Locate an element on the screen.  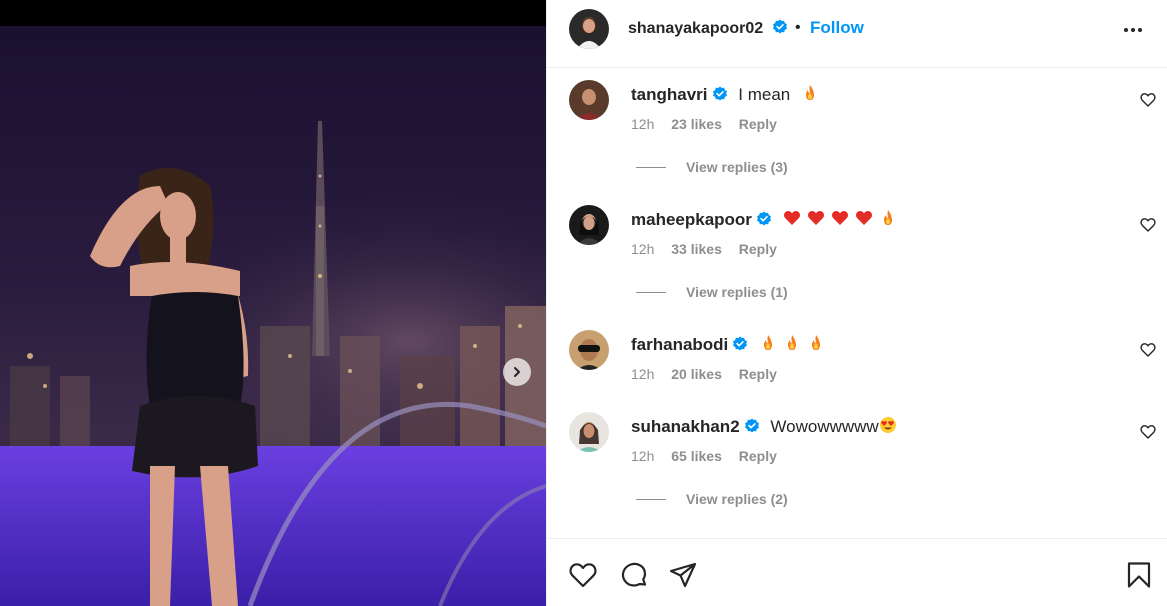
post-header: shanayakapoor02 • Follow is located at coordinates (857, 34).